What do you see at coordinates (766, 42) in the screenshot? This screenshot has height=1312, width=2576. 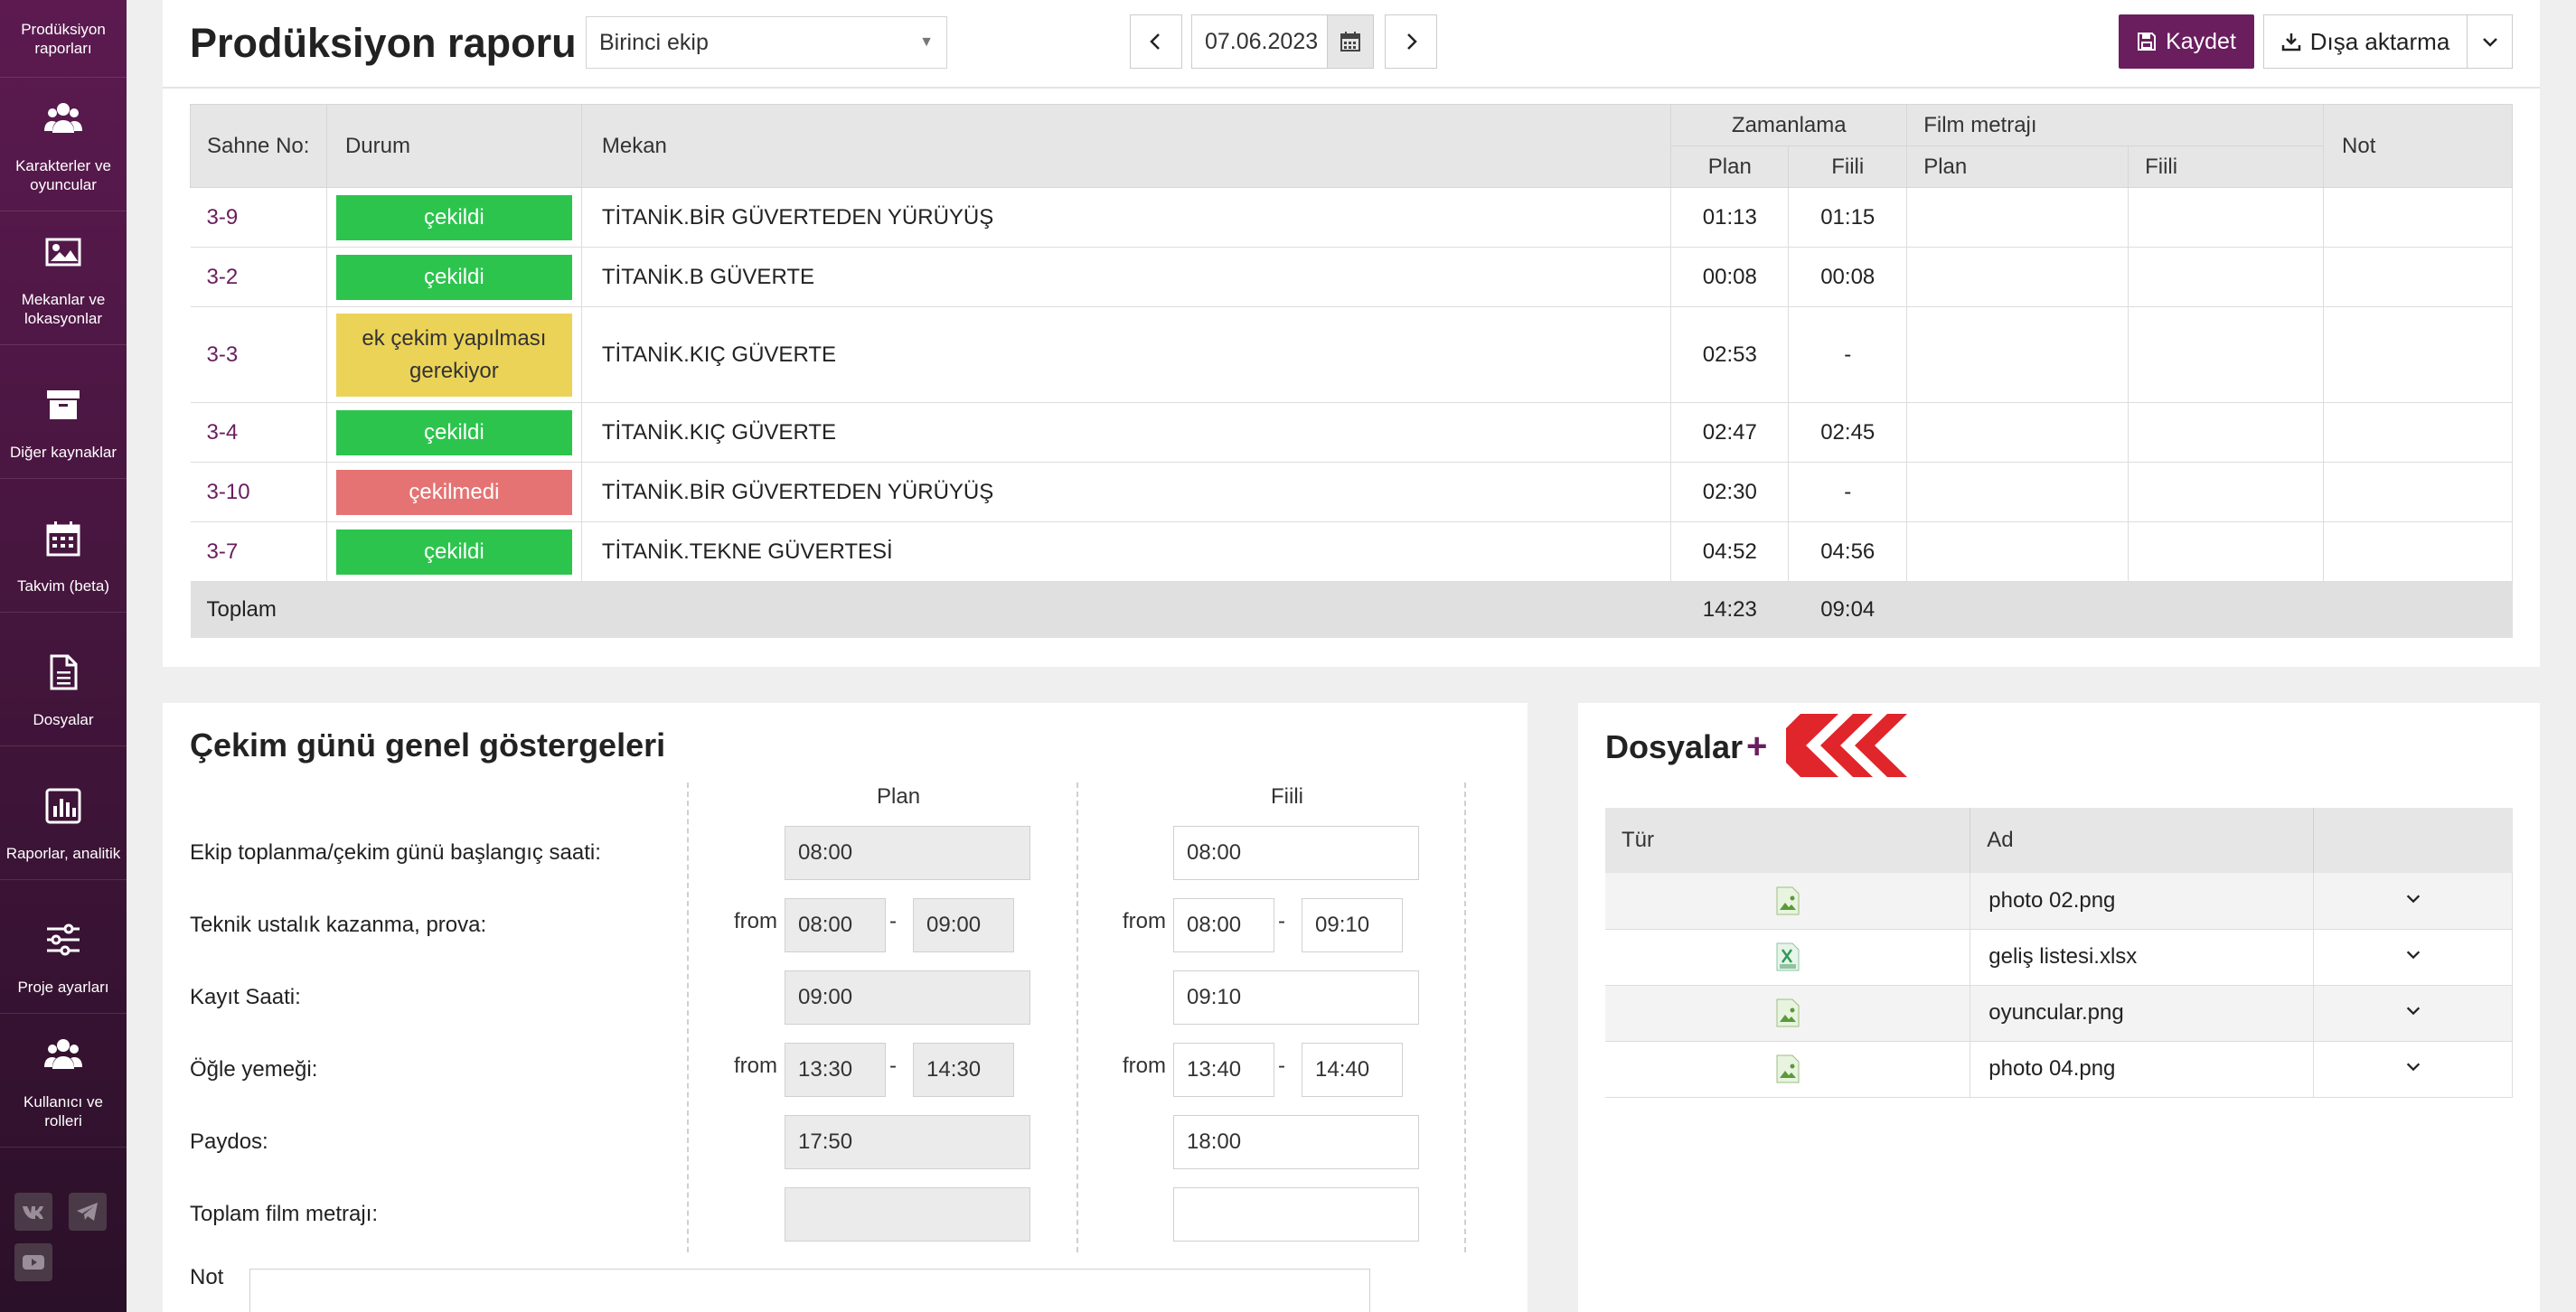 I see `crew-select: Birinci ekip ▼` at bounding box center [766, 42].